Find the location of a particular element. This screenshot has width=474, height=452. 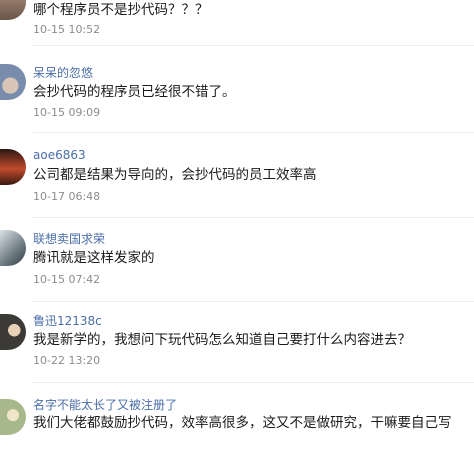

comment-time: 10-17 06:48 is located at coordinates (67, 196).